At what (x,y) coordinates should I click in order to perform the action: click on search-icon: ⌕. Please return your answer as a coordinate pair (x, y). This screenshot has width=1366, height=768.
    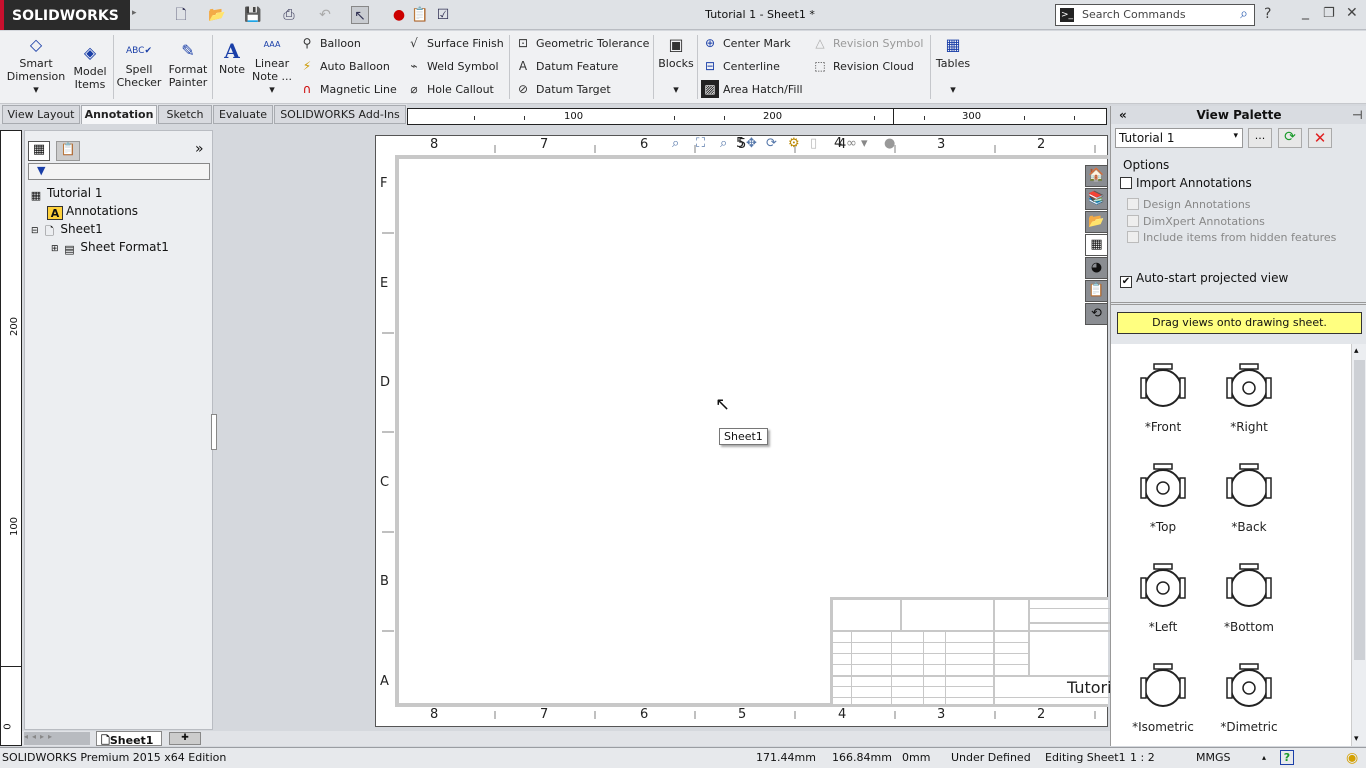
    Looking at the image, I should click on (1244, 14).